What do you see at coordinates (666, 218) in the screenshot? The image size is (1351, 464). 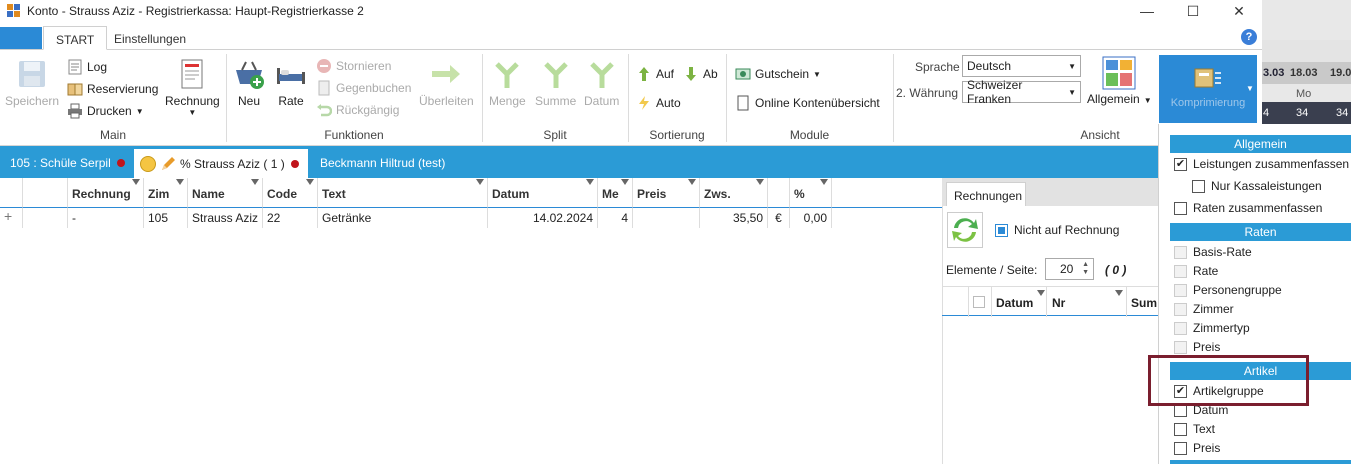 I see `cell-preis` at bounding box center [666, 218].